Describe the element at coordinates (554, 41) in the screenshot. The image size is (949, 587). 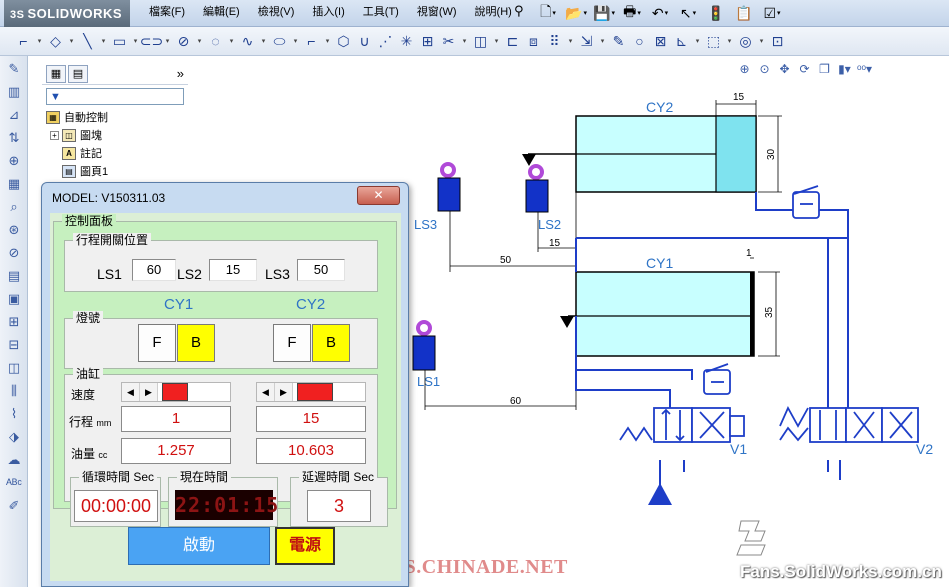
I see `linear-pattern-icon: ⠿` at that location.